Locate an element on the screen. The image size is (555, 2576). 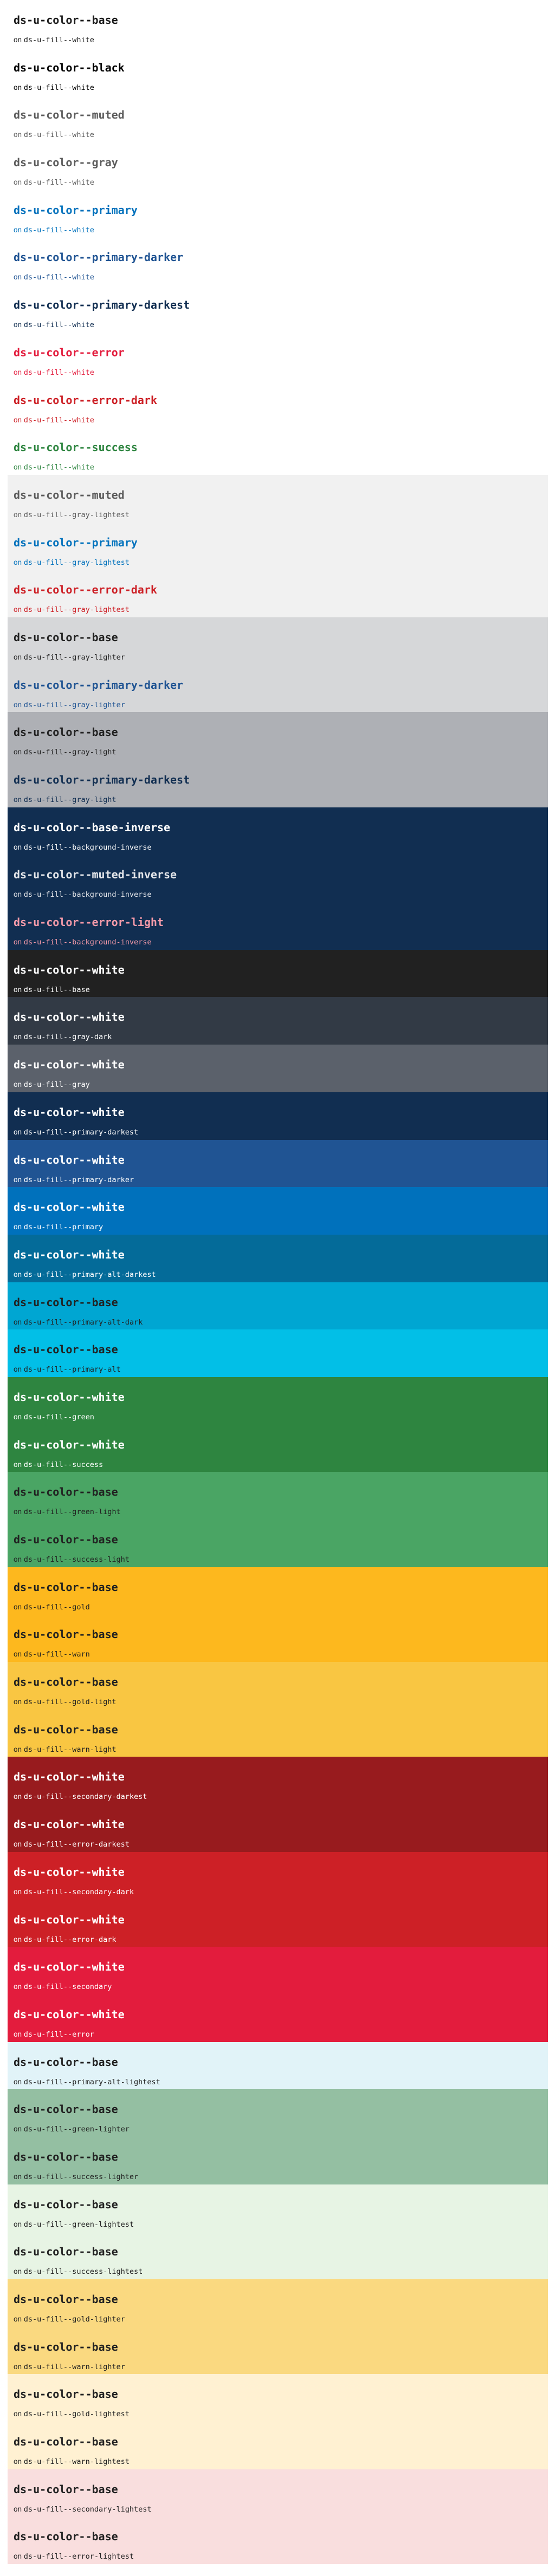
fill-class-caption: on ds-u-fill--warn-light is located at coordinates (65, 1750).